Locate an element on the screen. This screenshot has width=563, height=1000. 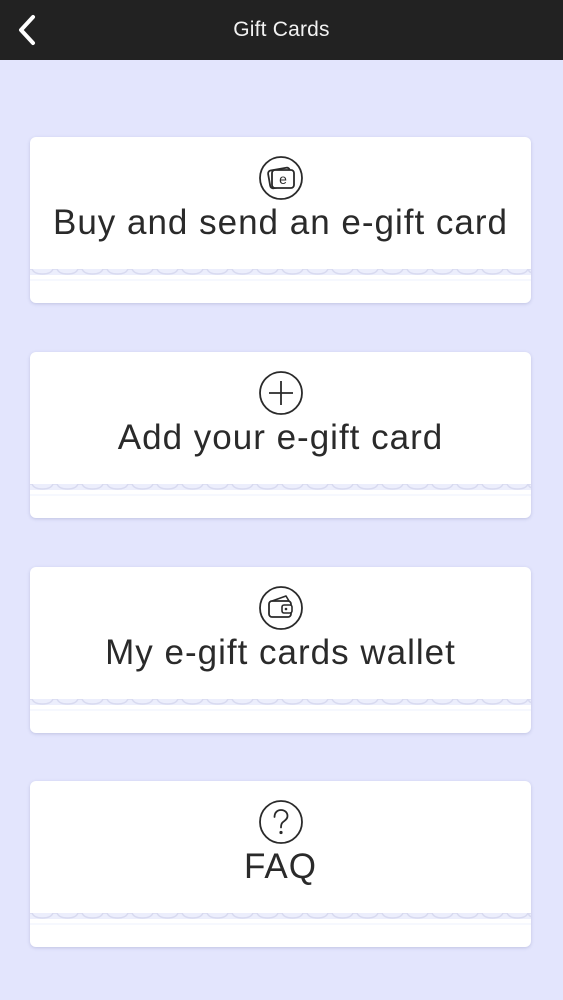
egift-wallet-button: My e-gift cards wallet is located at coordinates (280, 650).